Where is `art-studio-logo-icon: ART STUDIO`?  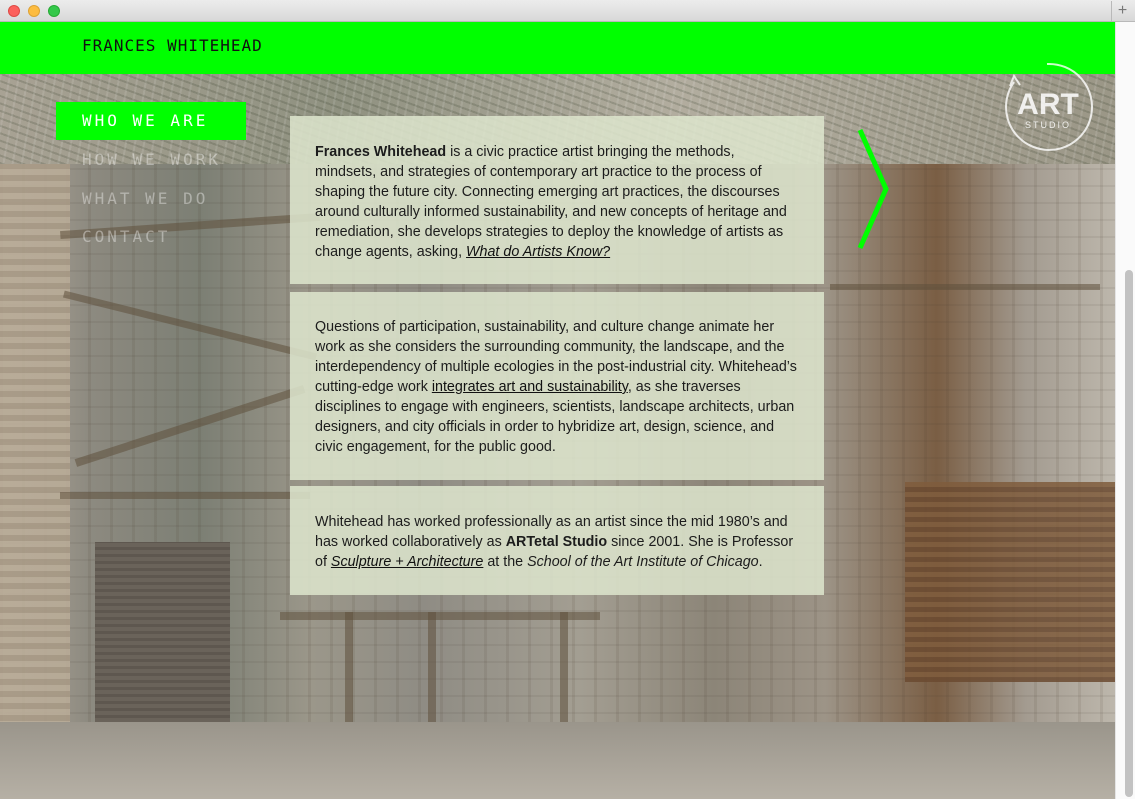 art-studio-logo-icon: ART STUDIO is located at coordinates (1047, 107).